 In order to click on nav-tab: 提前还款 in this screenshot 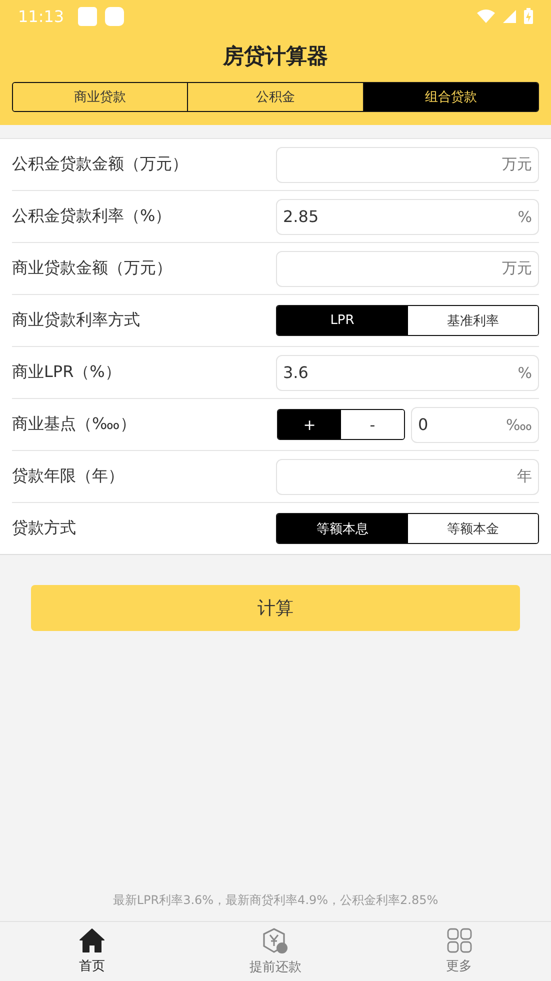, I will do `click(276, 951)`.